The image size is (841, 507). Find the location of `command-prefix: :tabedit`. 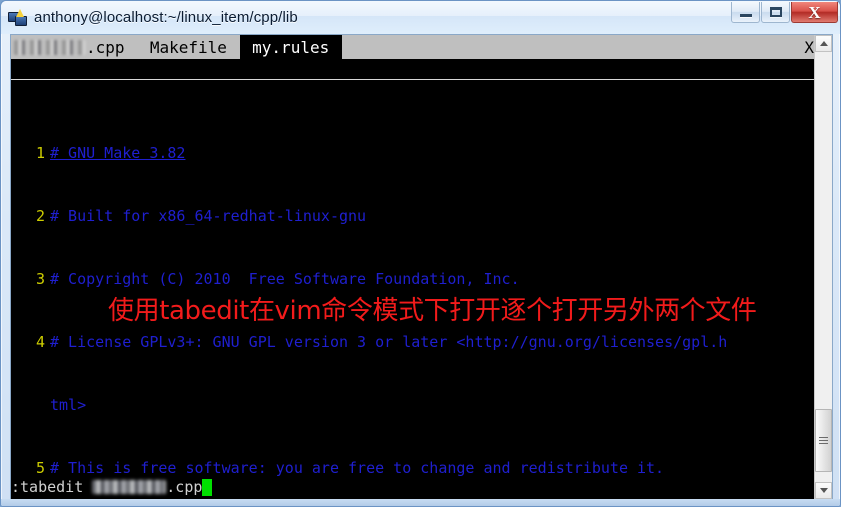

command-prefix: :tabedit is located at coordinates (52, 487).